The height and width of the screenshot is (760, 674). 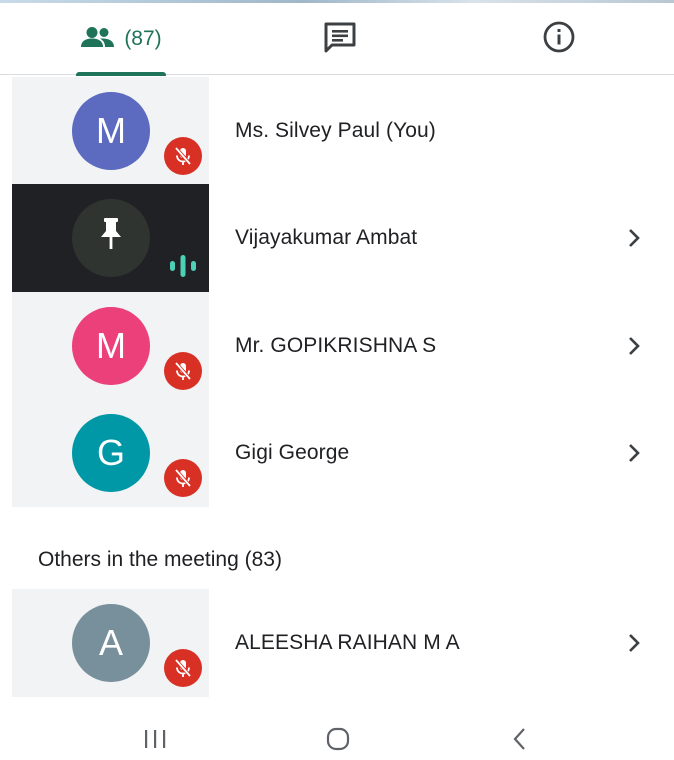 I want to click on participant-row: G Gigi George, so click(x=337, y=453).